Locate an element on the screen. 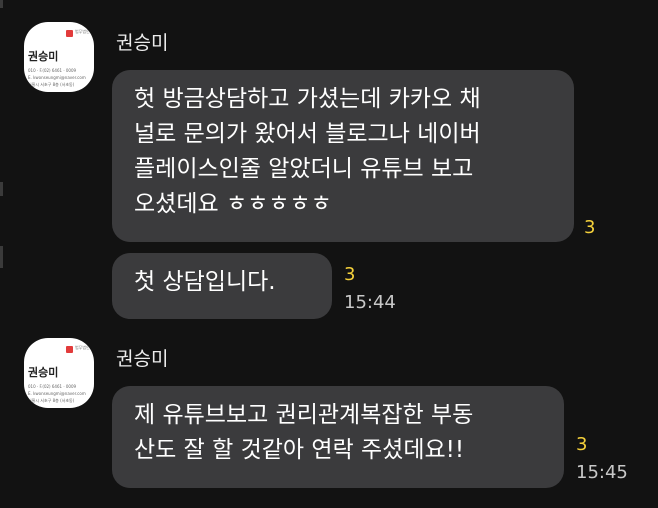 Image resolution: width=658 pixels, height=508 pixels. message-bubble: 제 유튜브보고 권리관계복잡한 부동 산도 잘 할 것같아 연락 주셨데요!! is located at coordinates (338, 437).